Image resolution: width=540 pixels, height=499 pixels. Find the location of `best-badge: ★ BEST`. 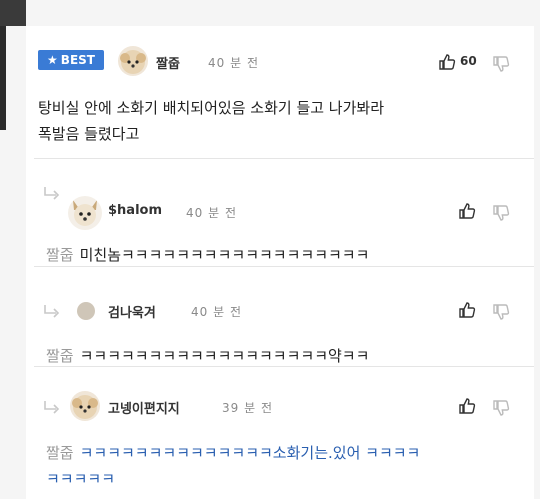

best-badge: ★ BEST is located at coordinates (71, 60).